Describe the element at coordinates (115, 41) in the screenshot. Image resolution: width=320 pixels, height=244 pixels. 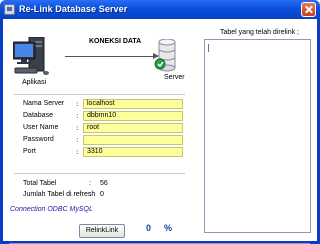
I see `connection-label: KONEKSI DATA` at that location.